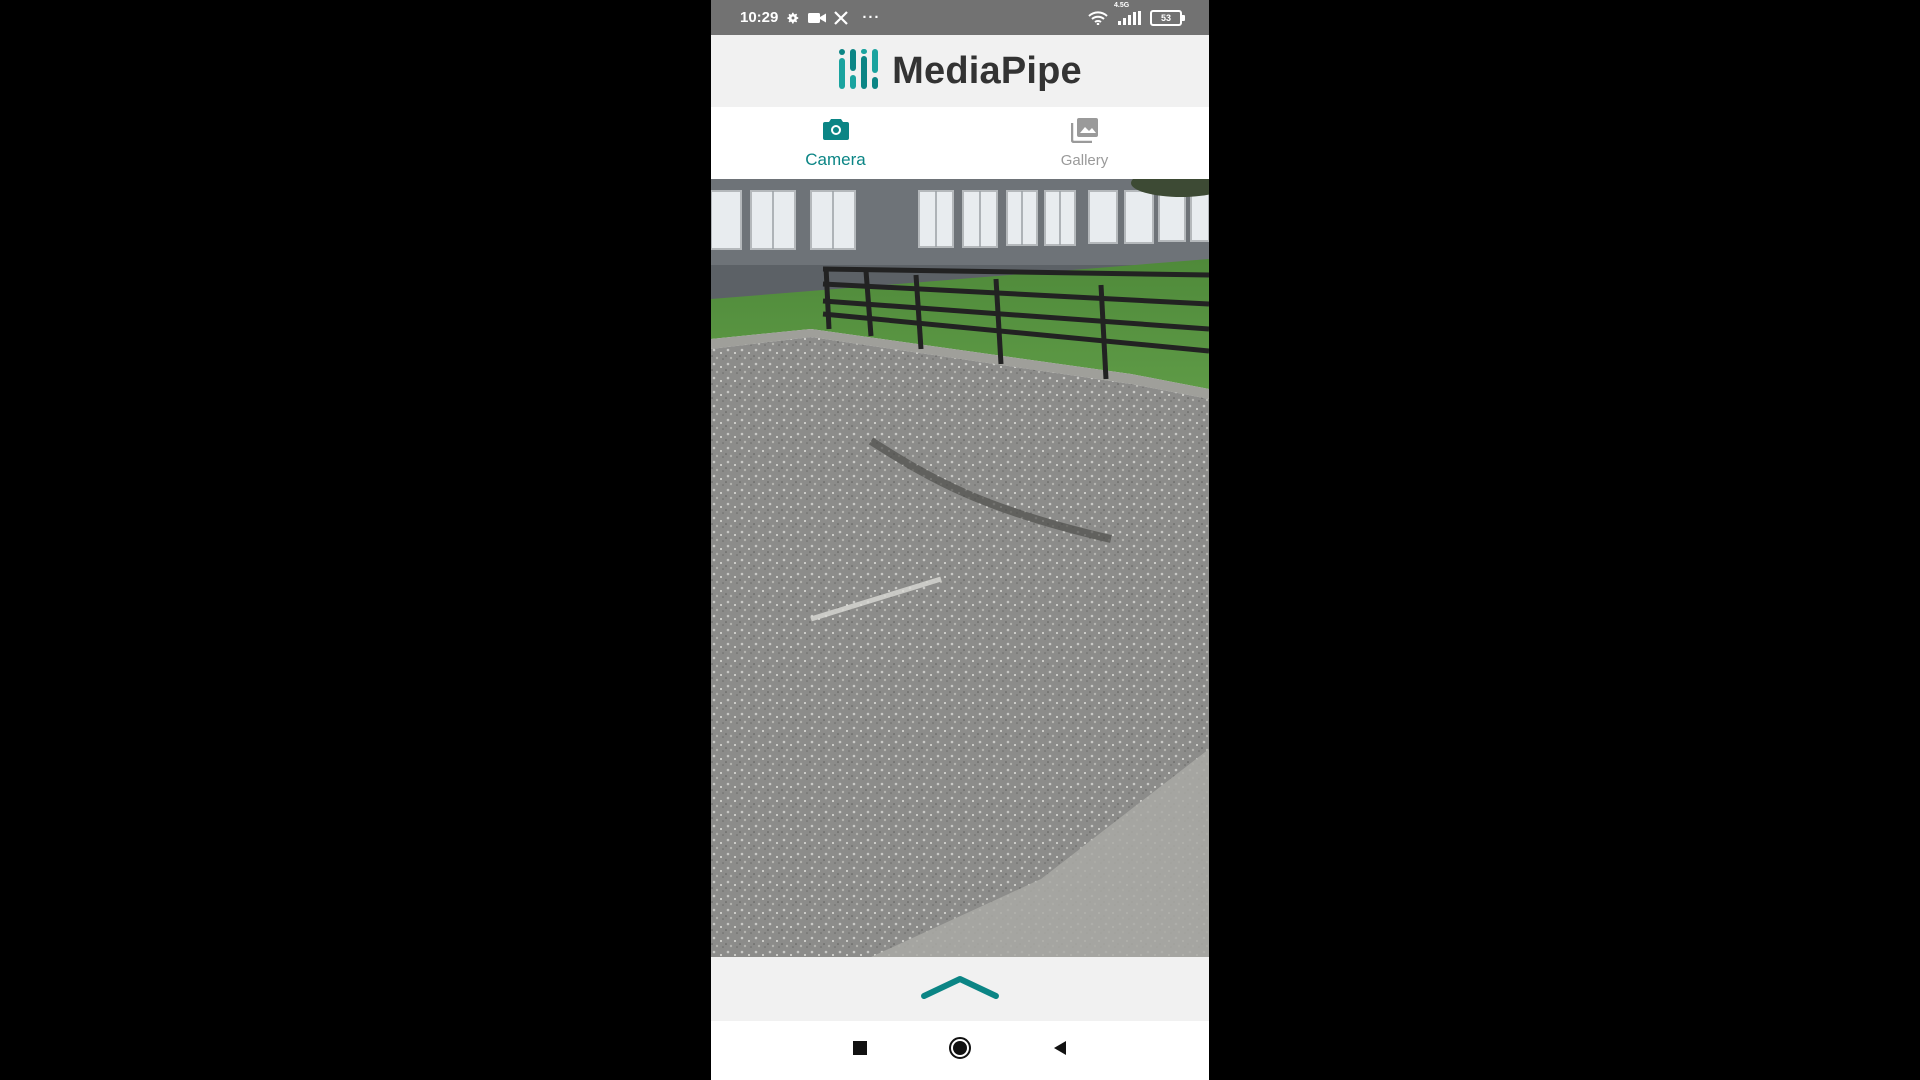 This screenshot has height=1080, width=1920. Describe the element at coordinates (1128, 13) in the screenshot. I see `cell-signal-icon: 4.5G` at that location.